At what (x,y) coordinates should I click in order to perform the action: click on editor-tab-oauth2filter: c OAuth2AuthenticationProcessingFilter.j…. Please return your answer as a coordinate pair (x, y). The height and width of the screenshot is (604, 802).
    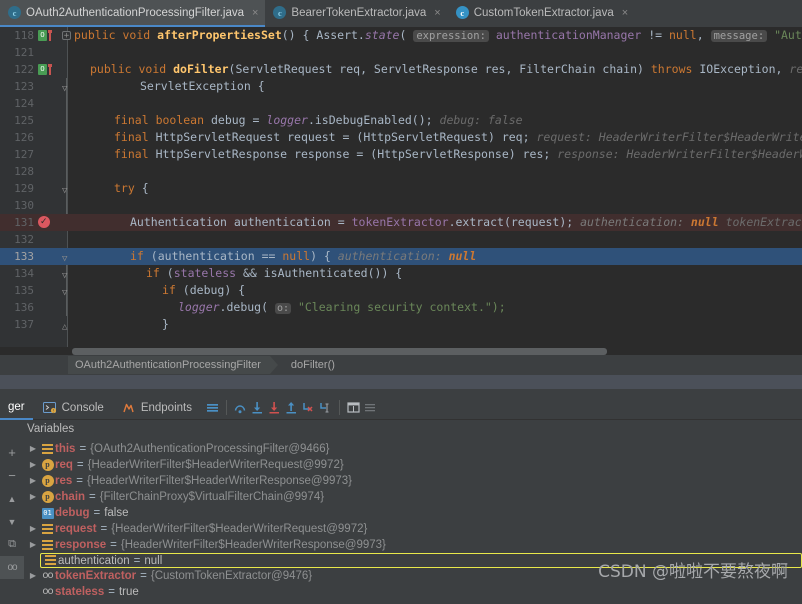
    Looking at the image, I should click on (133, 13).